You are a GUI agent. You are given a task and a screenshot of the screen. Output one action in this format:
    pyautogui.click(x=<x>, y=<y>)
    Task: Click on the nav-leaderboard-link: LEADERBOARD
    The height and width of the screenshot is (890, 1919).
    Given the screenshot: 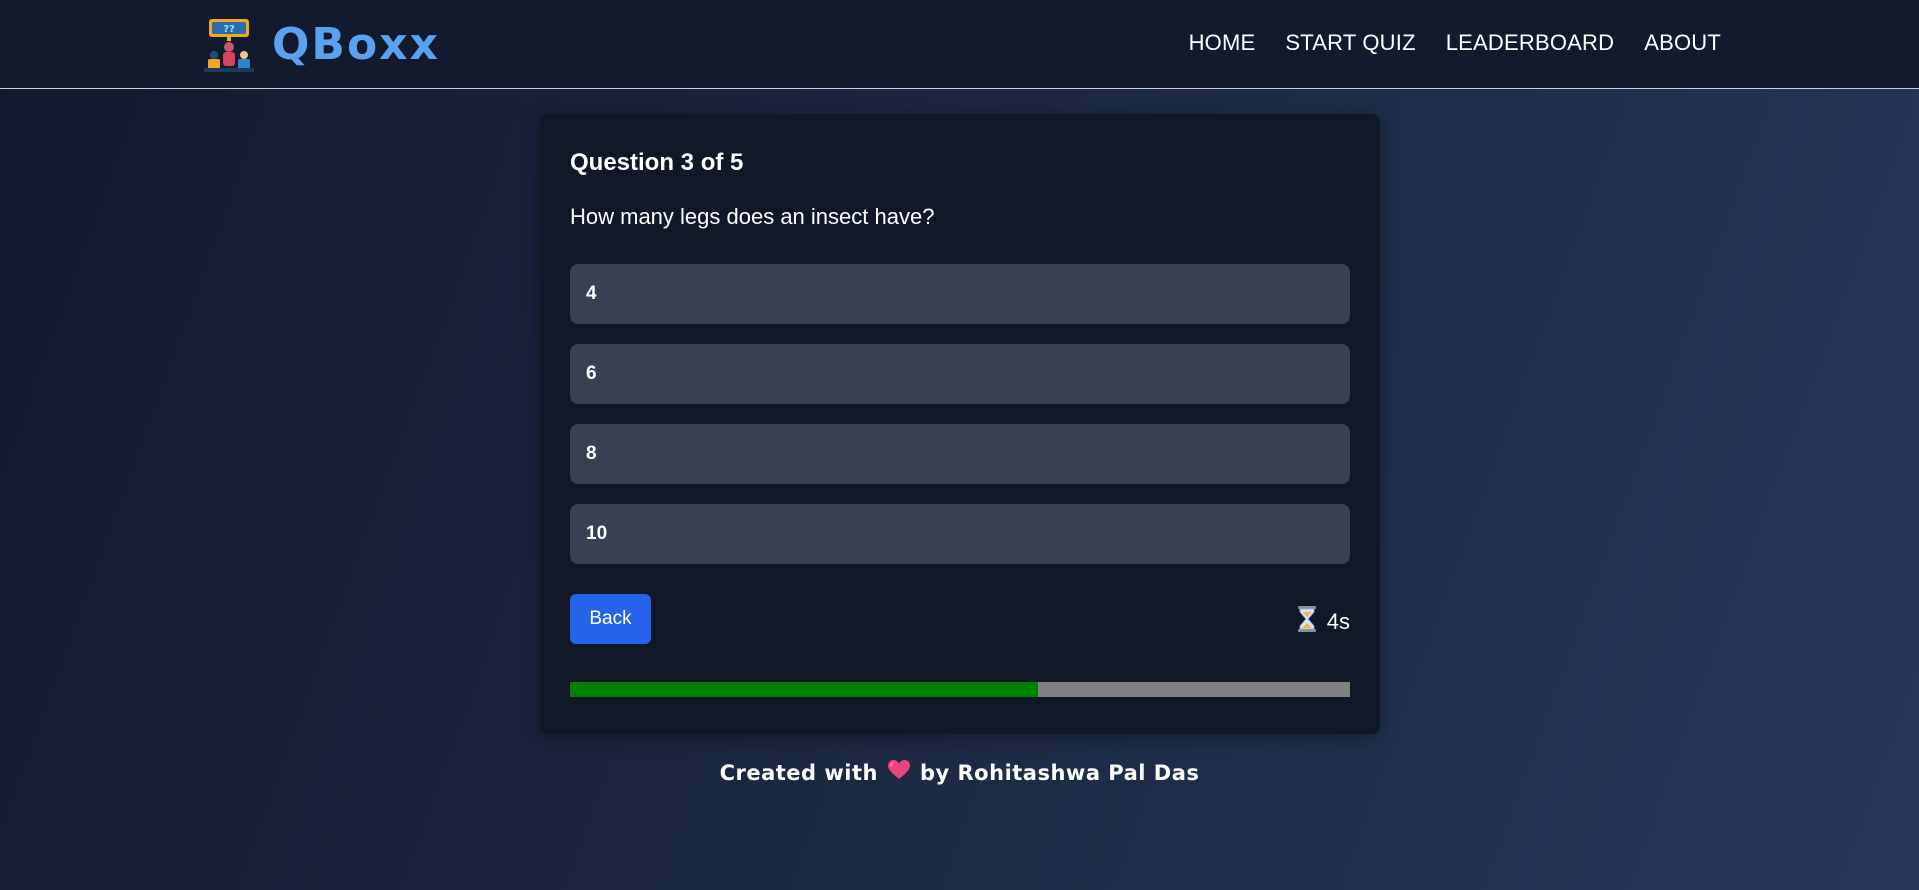 What is the action you would take?
    pyautogui.click(x=1530, y=43)
    